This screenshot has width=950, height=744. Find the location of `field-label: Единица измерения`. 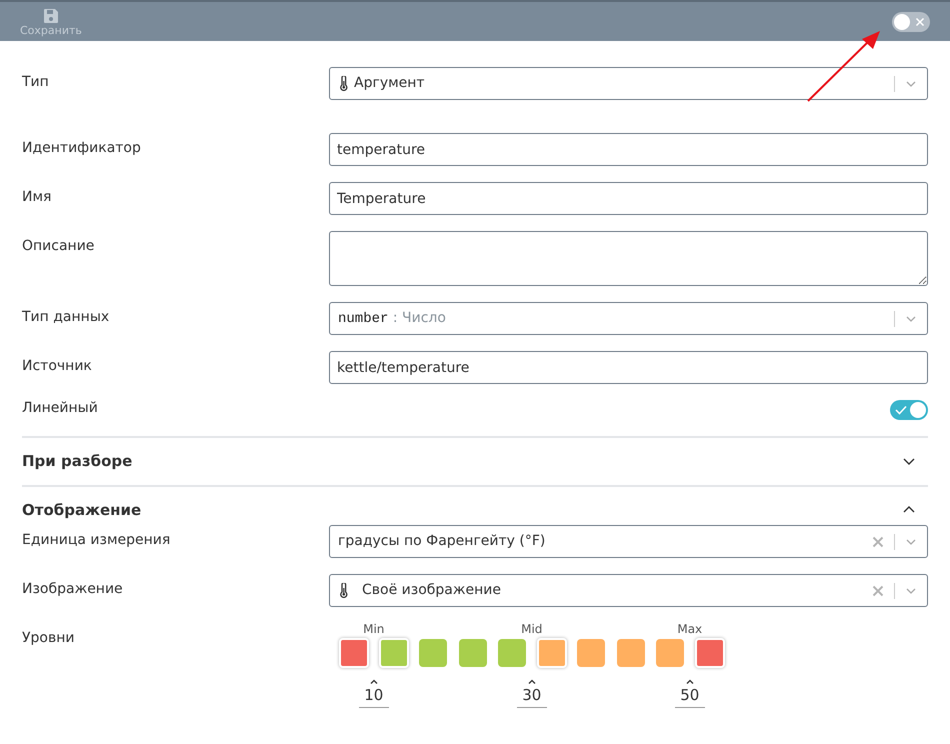

field-label: Единица измерения is located at coordinates (97, 540).